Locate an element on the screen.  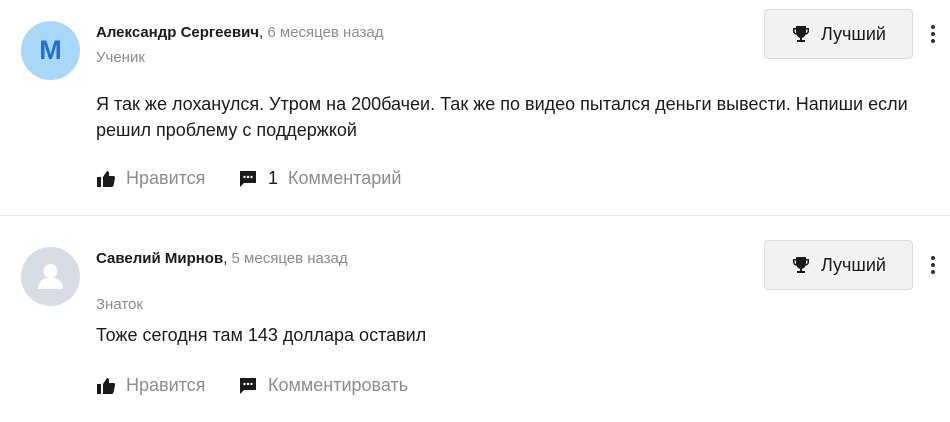
avatar is located at coordinates (50, 276).